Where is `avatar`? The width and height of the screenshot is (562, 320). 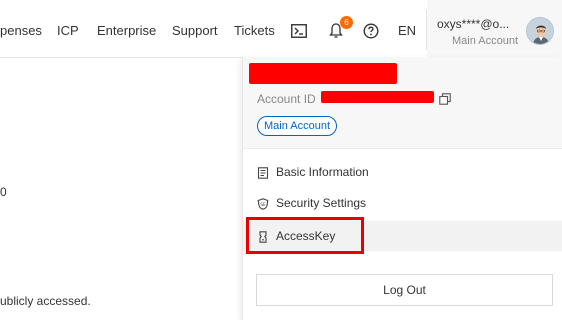 avatar is located at coordinates (540, 31).